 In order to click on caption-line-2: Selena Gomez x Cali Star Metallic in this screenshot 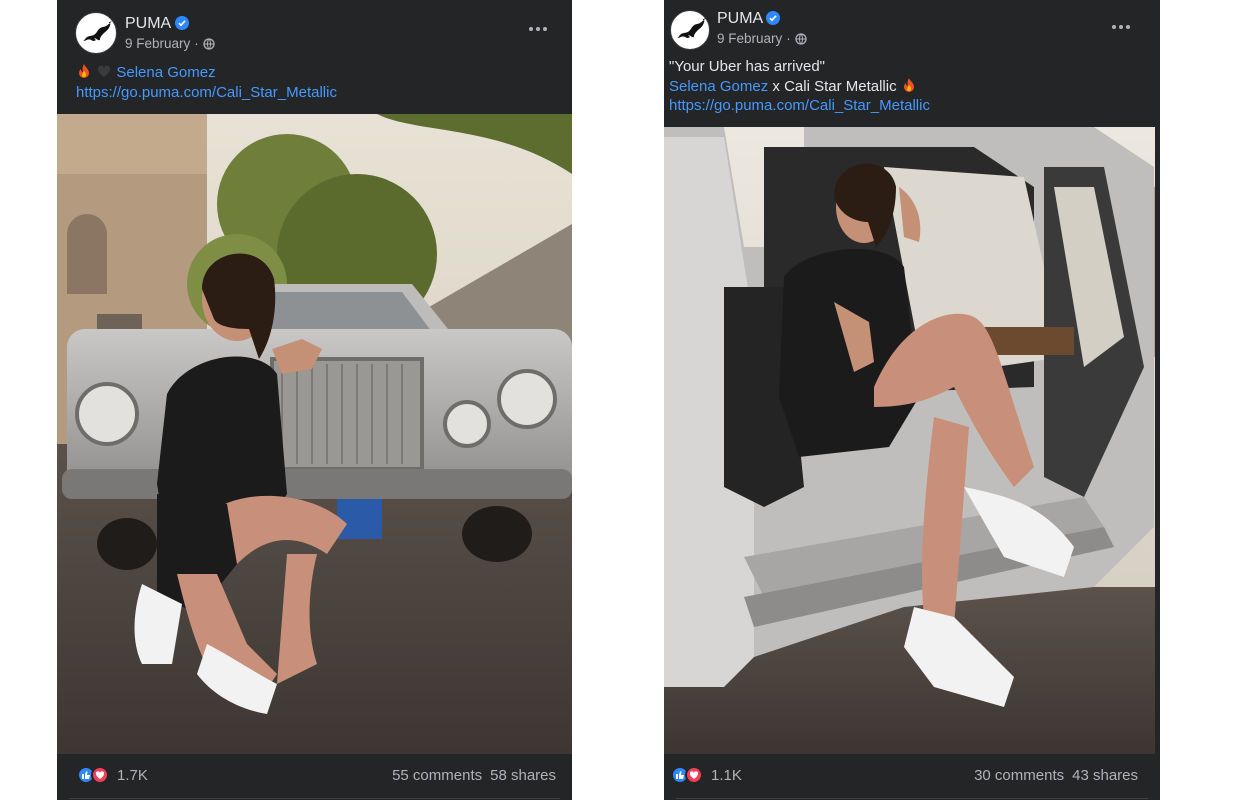, I will do `click(909, 87)`.